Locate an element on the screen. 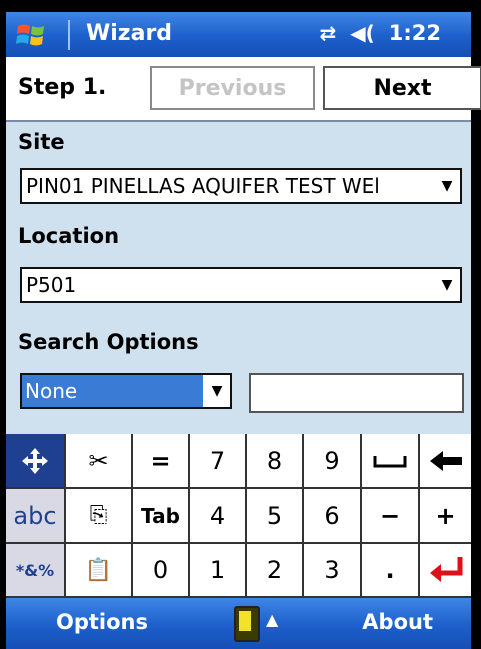  about-menu: About is located at coordinates (397, 622).